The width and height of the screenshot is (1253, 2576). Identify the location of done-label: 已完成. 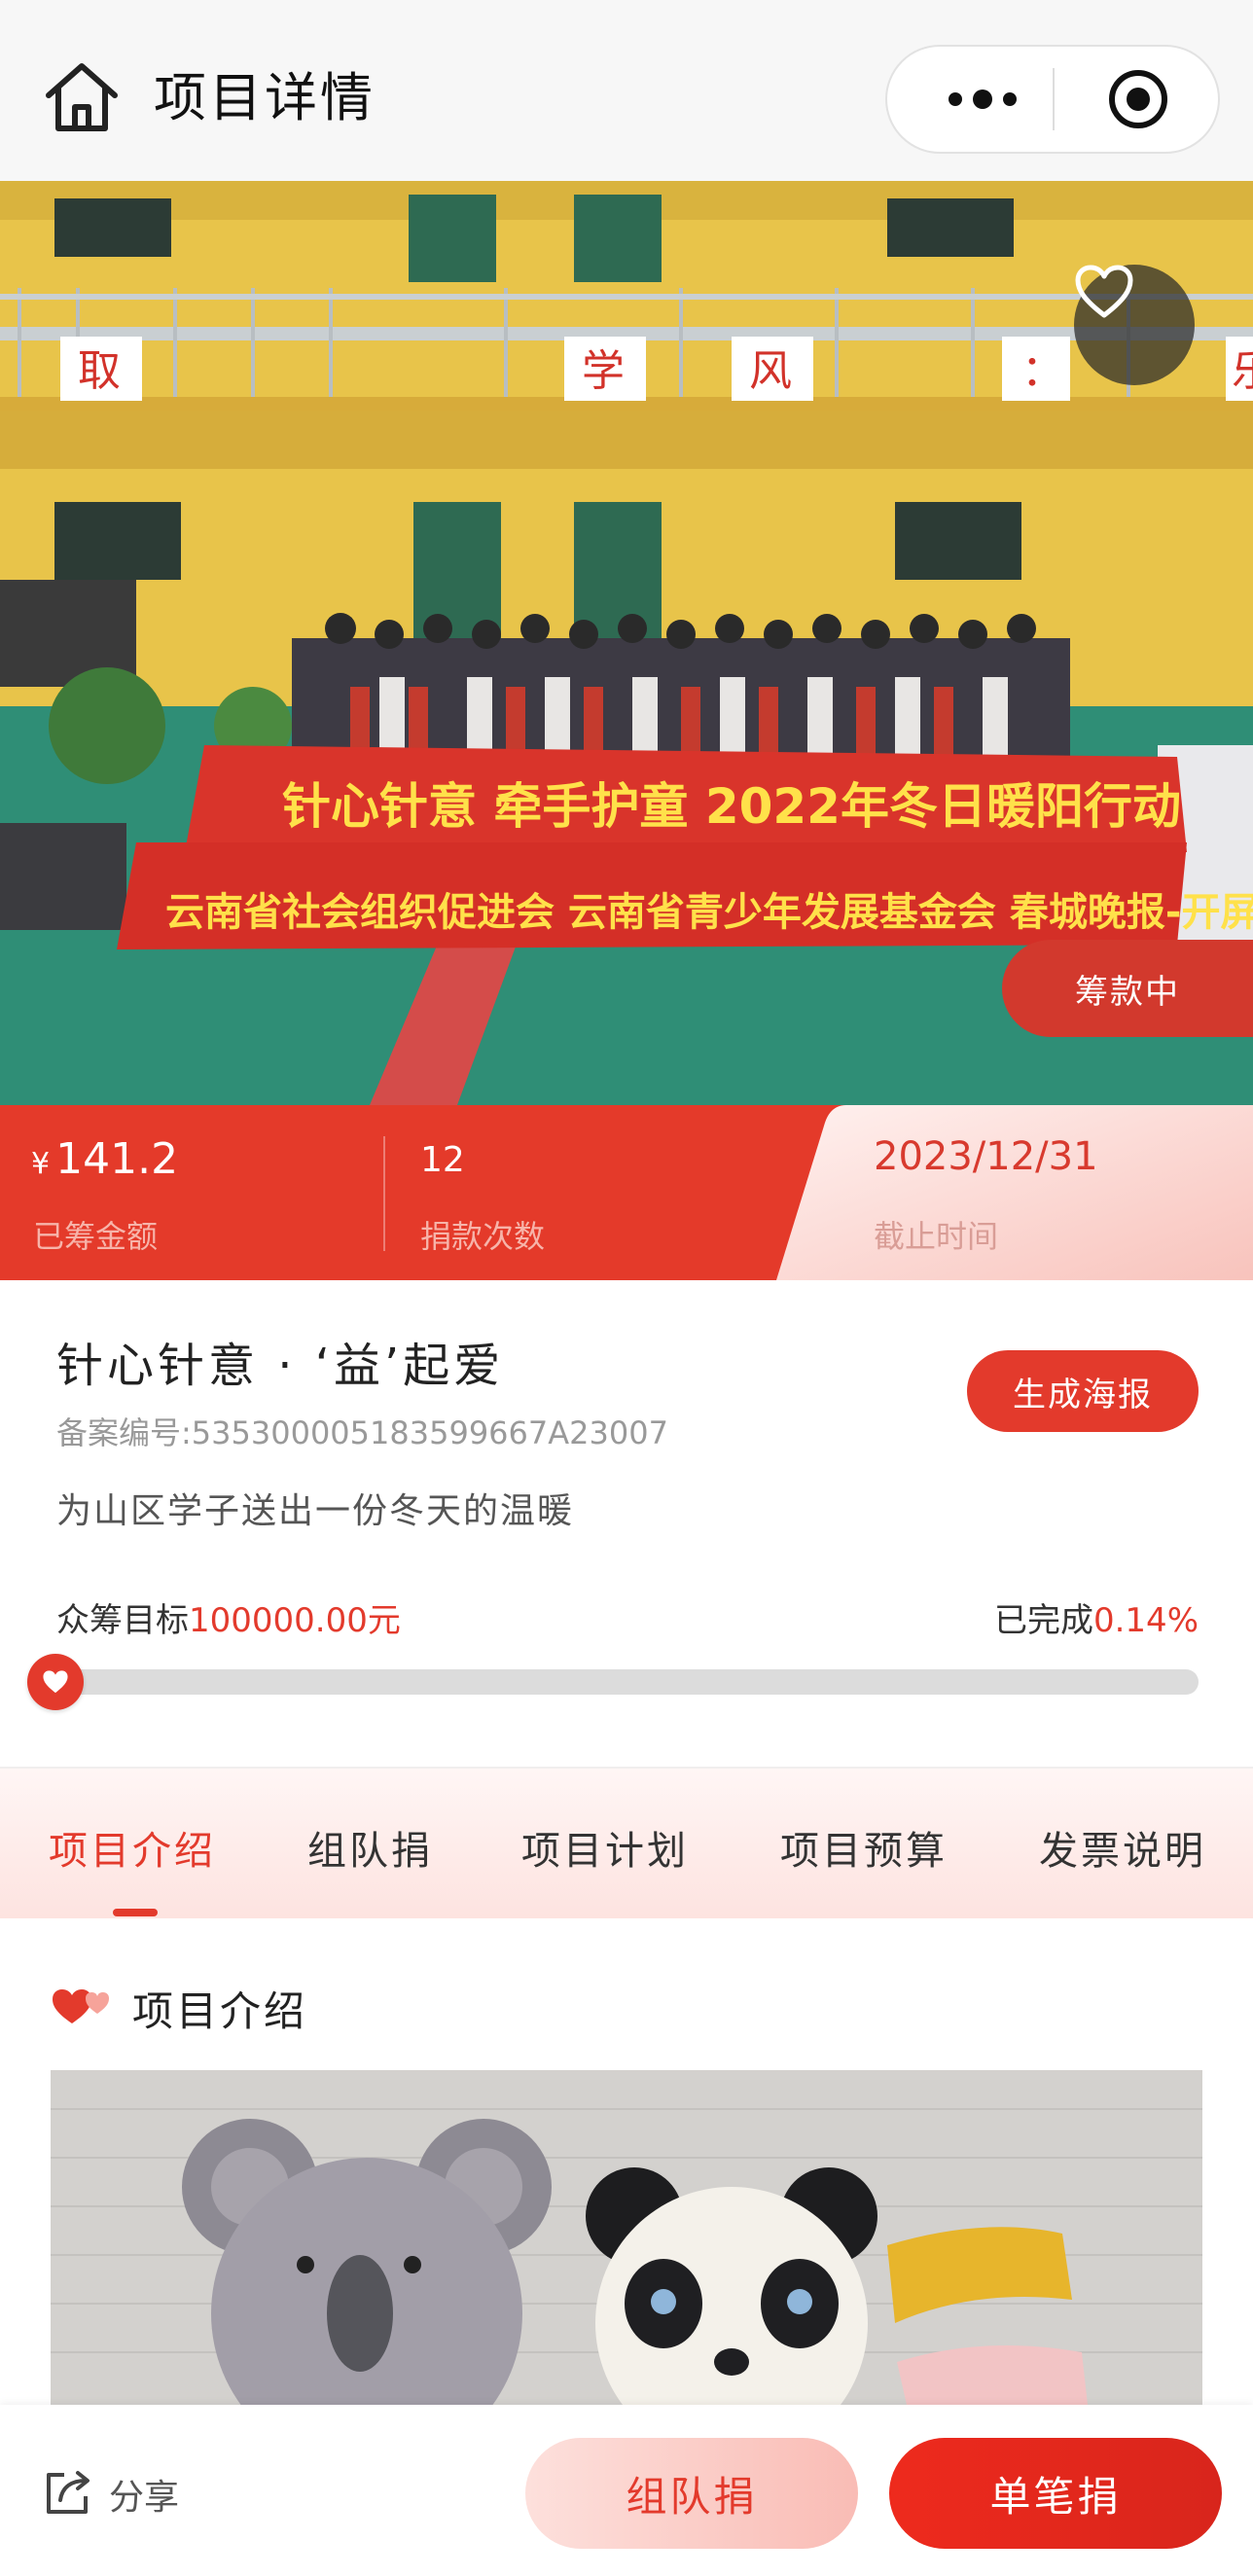
(1043, 1620).